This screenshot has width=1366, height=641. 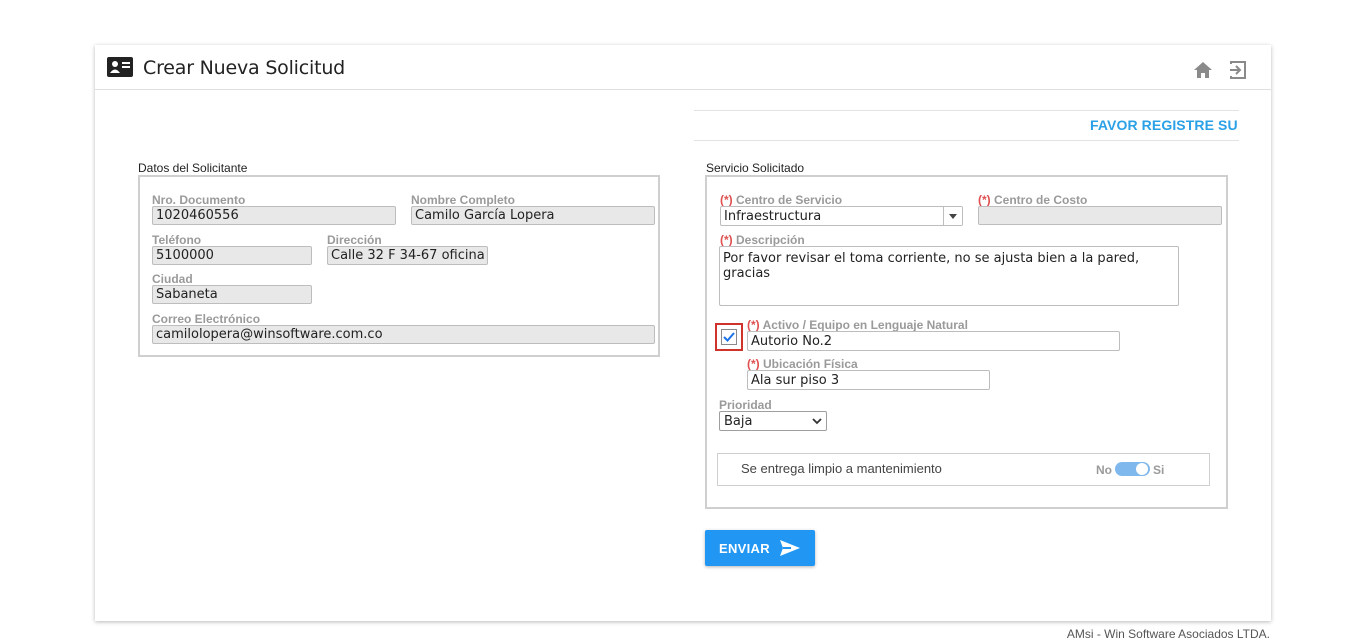 I want to click on centro-servicio-label: (*) Centro de Servicio, so click(x=781, y=200).